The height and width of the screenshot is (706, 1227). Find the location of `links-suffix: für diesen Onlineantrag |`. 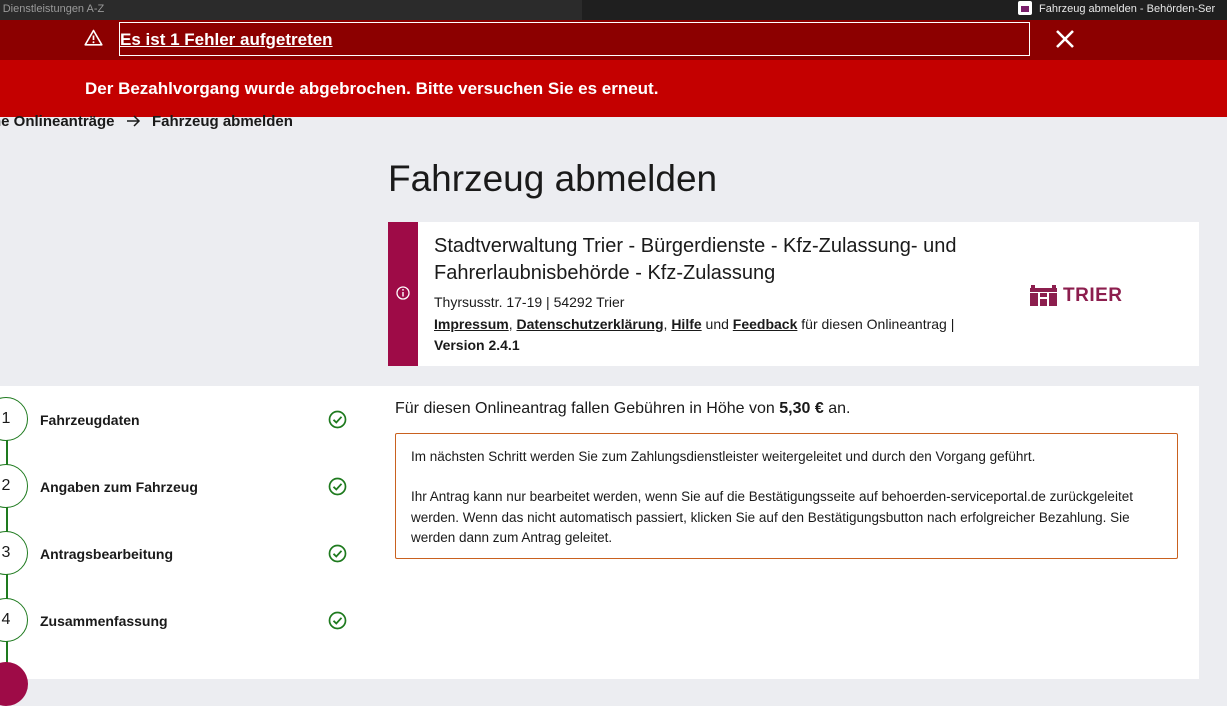

links-suffix: für diesen Onlineantrag | is located at coordinates (878, 324).